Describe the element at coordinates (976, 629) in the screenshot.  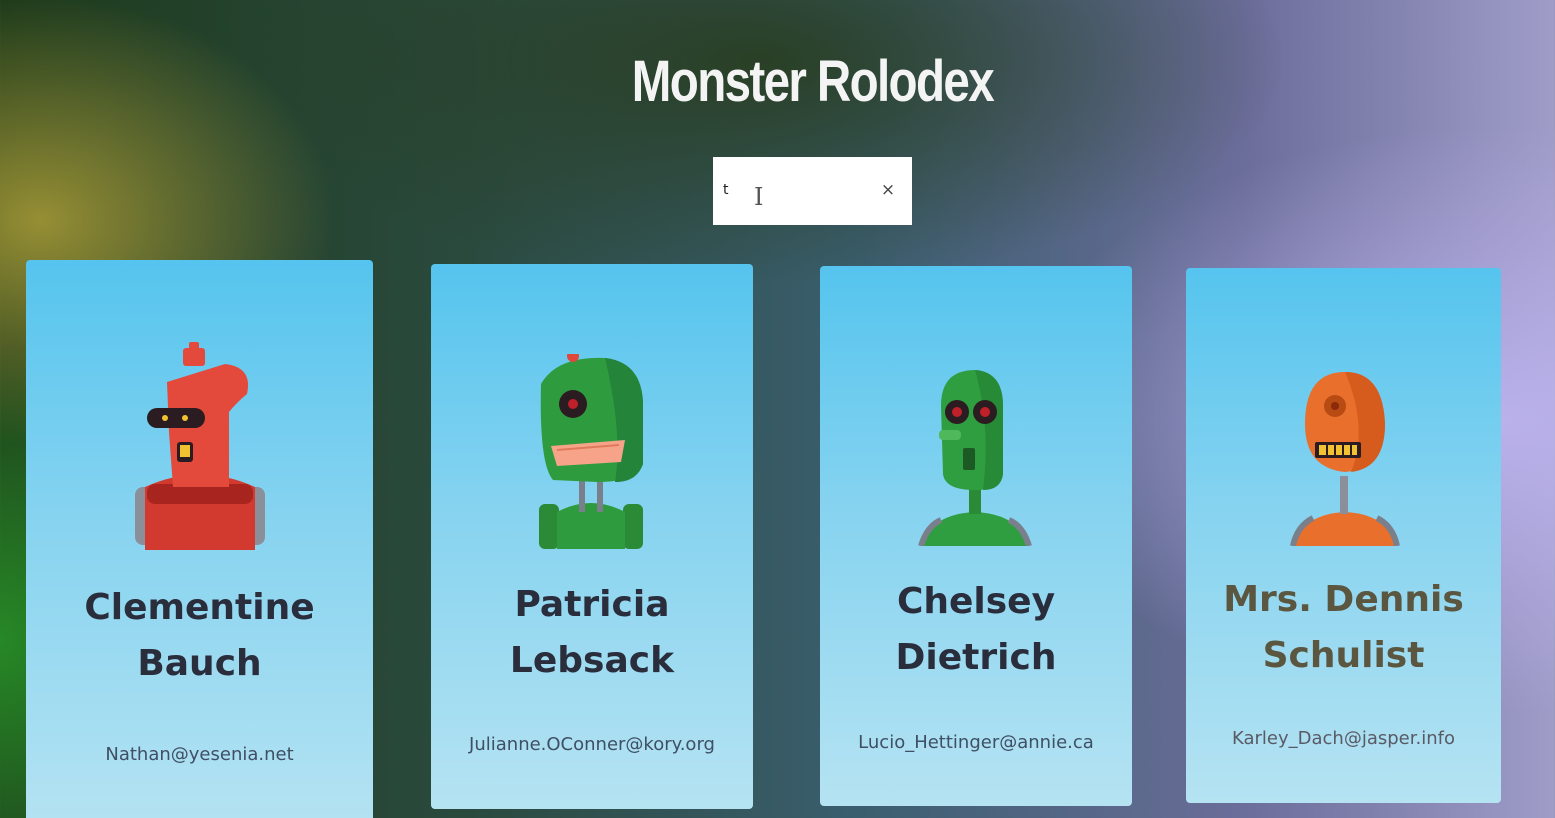
I see `monster-name: Chelsey Dietrich` at that location.